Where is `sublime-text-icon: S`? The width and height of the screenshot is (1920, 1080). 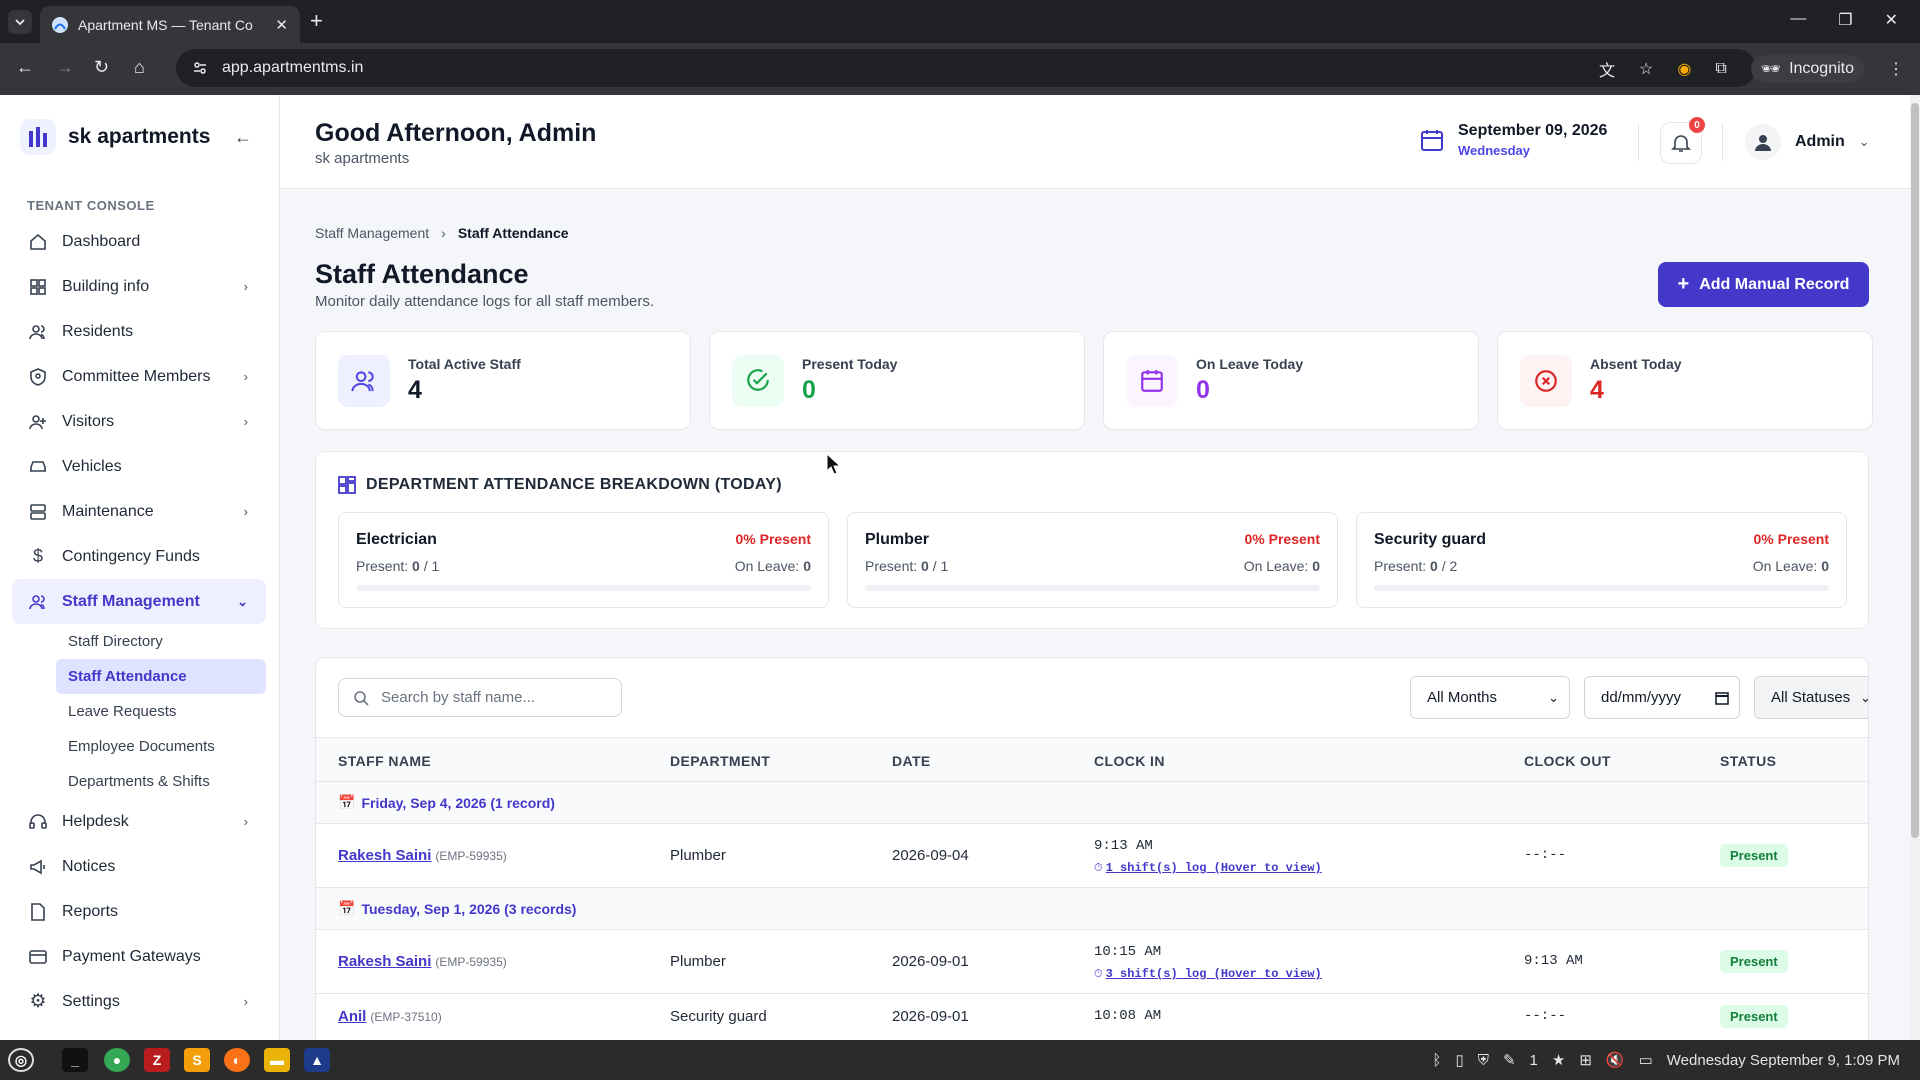
sublime-text-icon: S is located at coordinates (197, 1060).